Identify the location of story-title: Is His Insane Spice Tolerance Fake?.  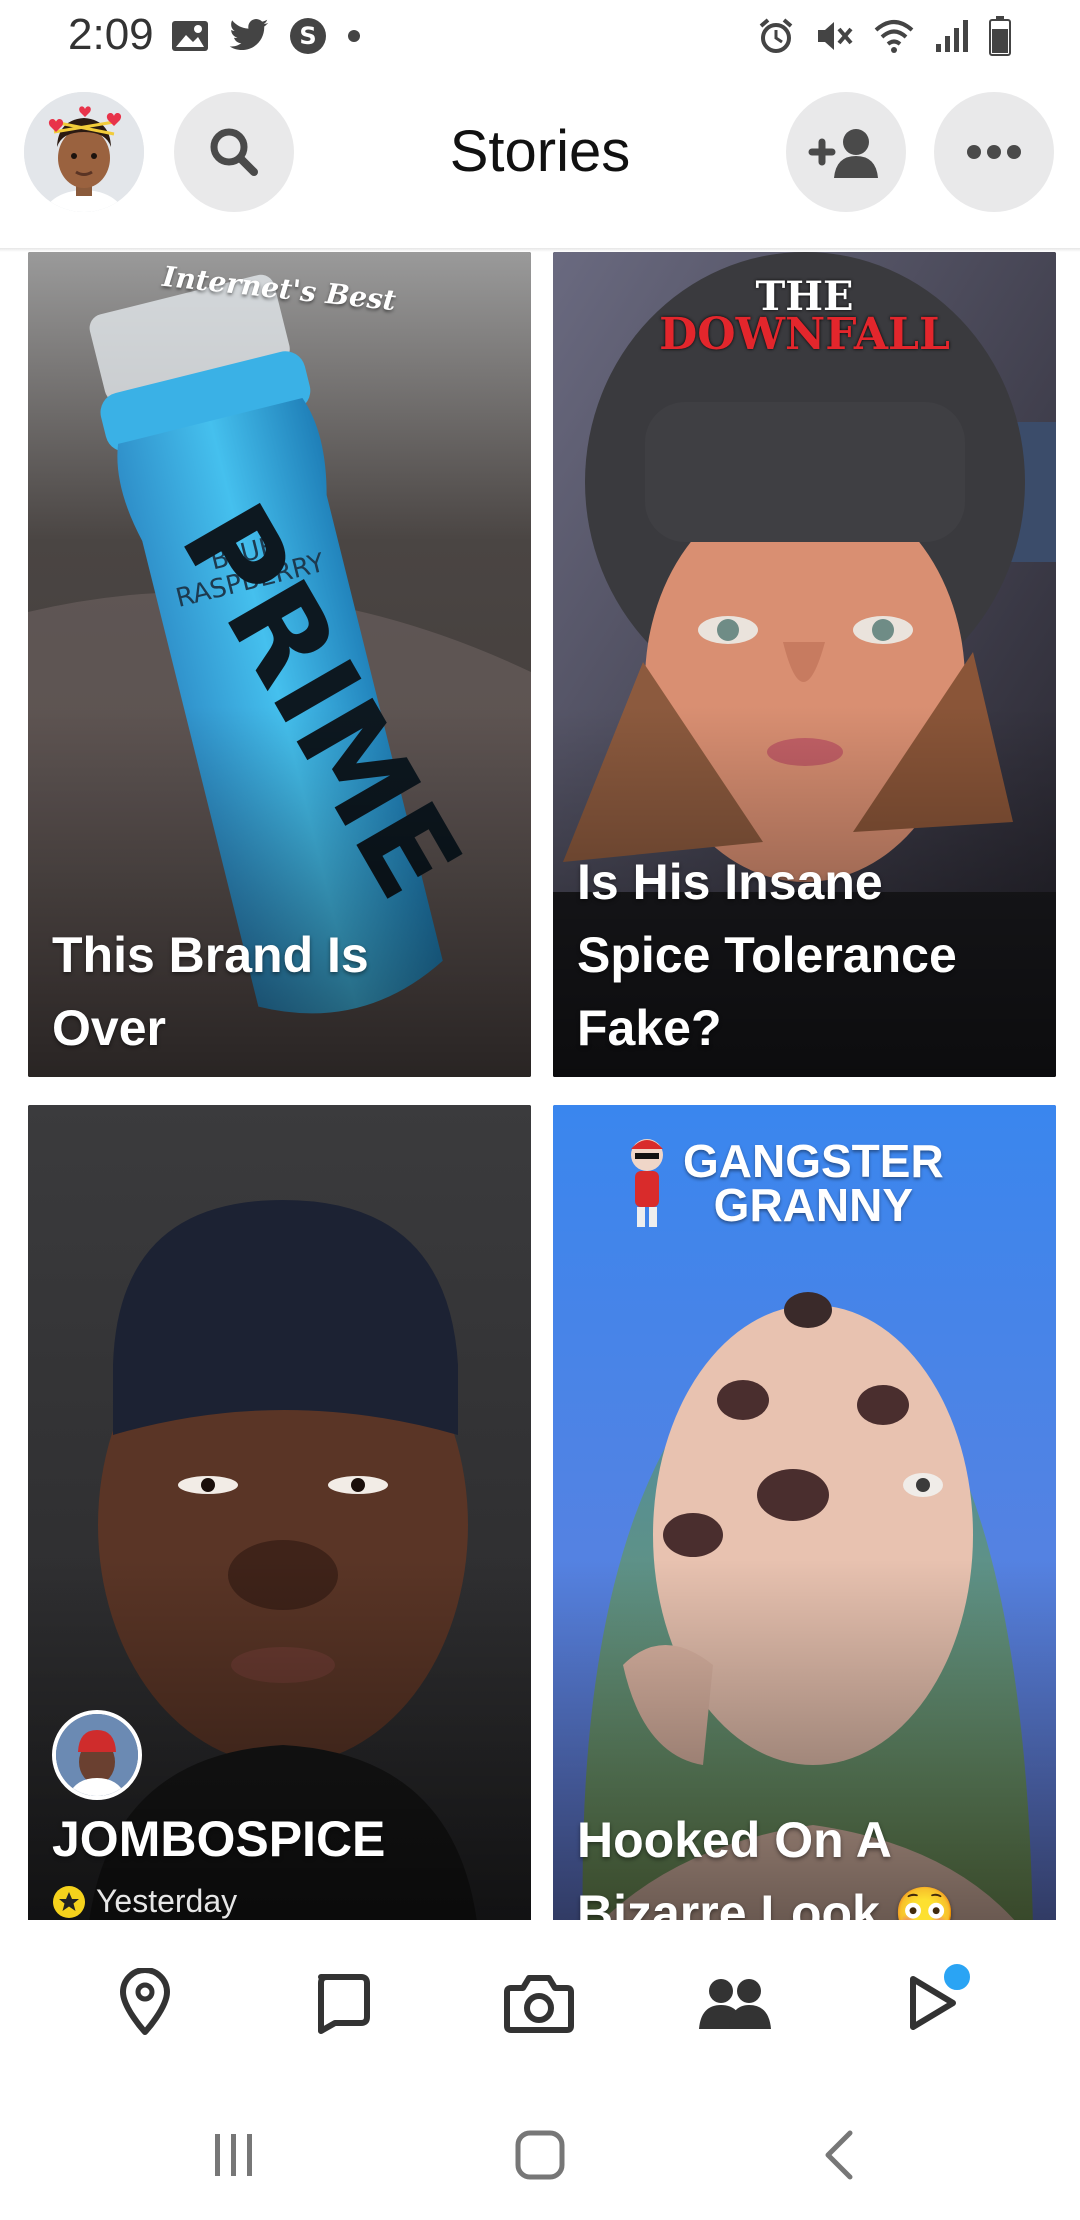
(767, 955).